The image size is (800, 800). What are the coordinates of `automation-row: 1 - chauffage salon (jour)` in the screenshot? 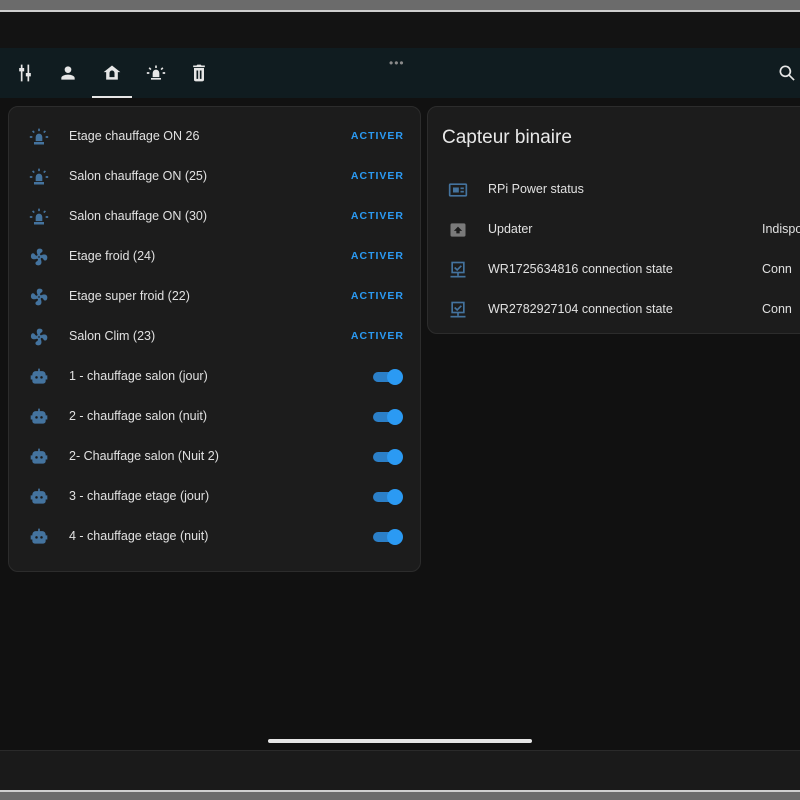 It's located at (214, 377).